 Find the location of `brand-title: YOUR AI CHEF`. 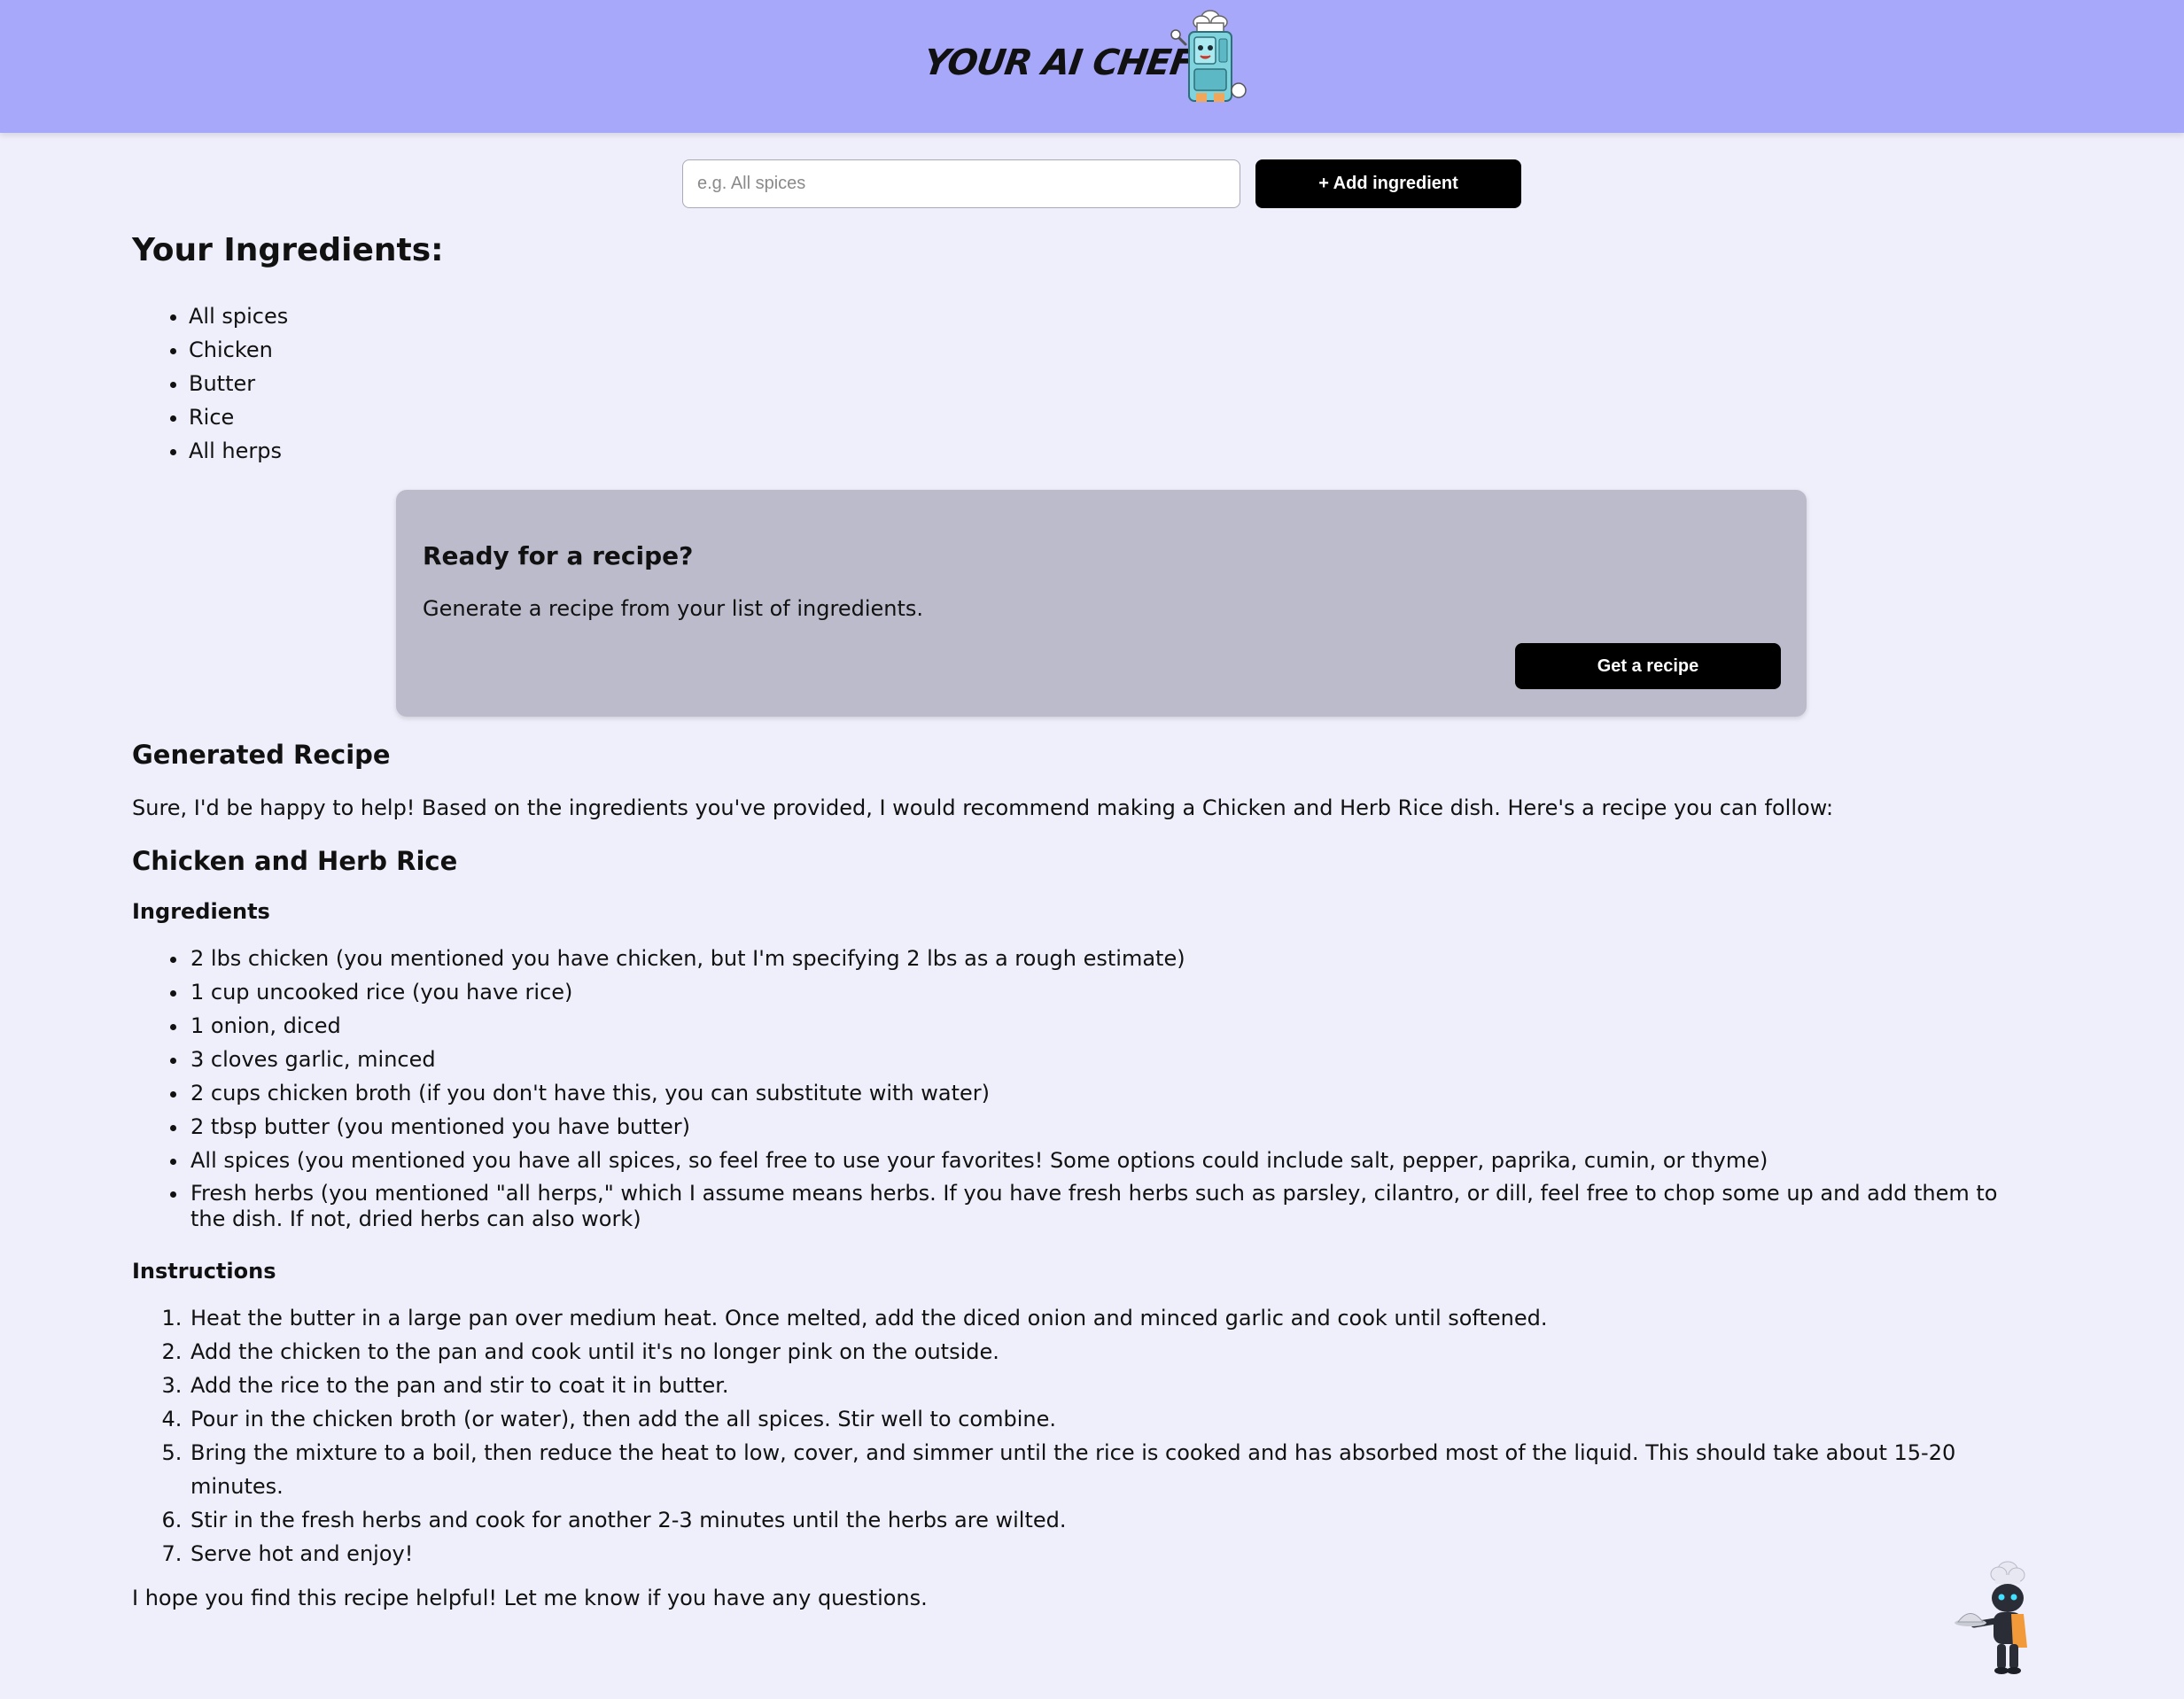

brand-title: YOUR AI CHEF is located at coordinates (1059, 63).